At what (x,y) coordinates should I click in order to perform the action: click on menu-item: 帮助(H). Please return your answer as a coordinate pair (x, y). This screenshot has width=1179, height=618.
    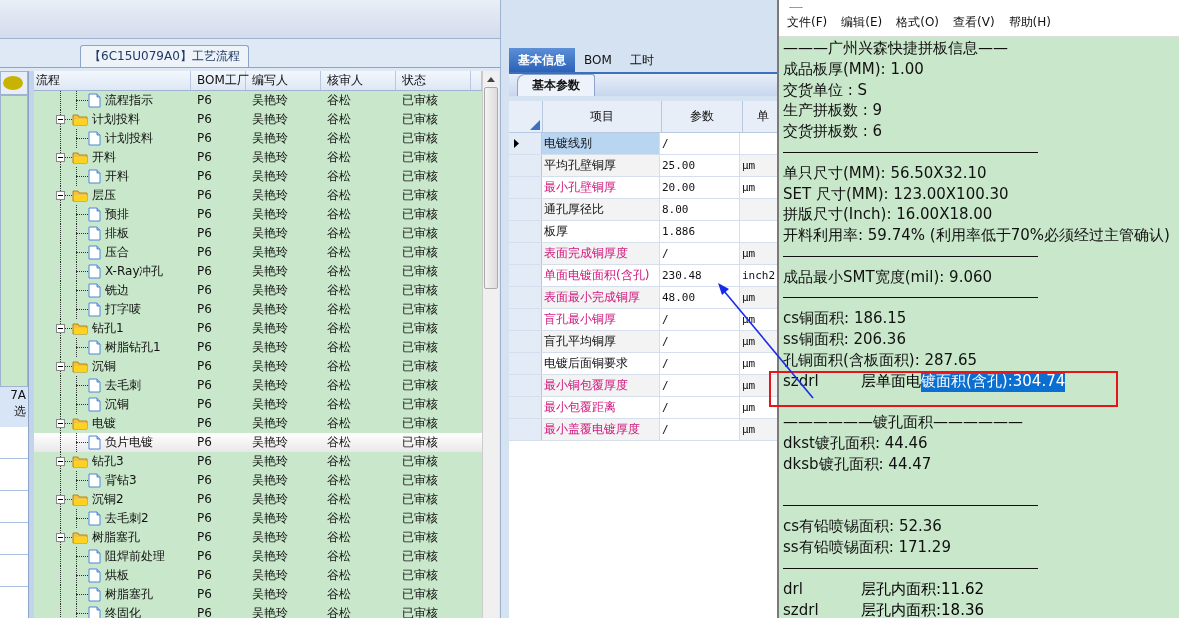
    Looking at the image, I should click on (1029, 22).